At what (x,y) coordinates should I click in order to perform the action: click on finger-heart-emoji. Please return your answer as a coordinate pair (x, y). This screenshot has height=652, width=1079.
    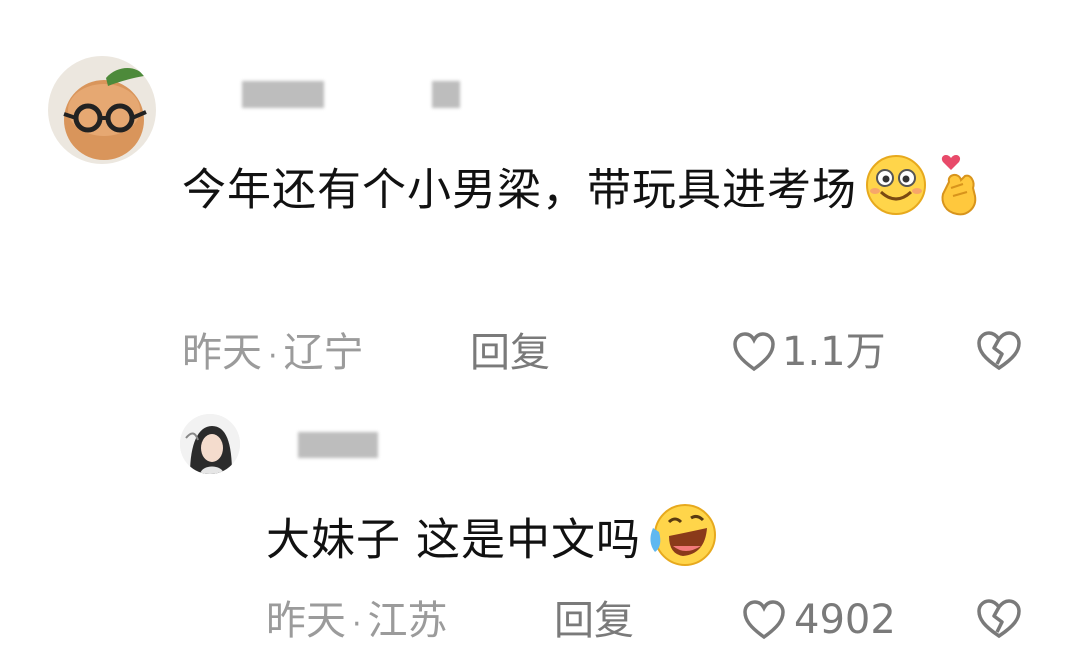
    Looking at the image, I should click on (960, 192).